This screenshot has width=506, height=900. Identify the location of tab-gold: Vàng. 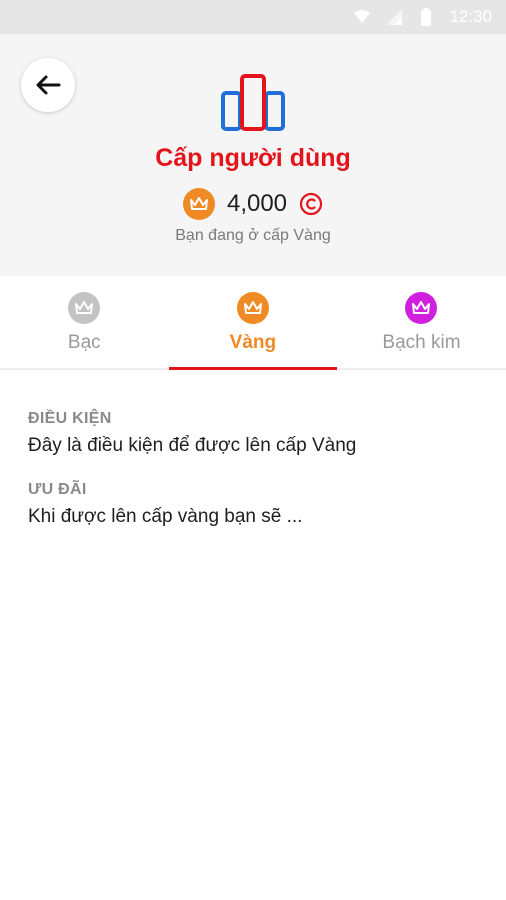
(253, 323).